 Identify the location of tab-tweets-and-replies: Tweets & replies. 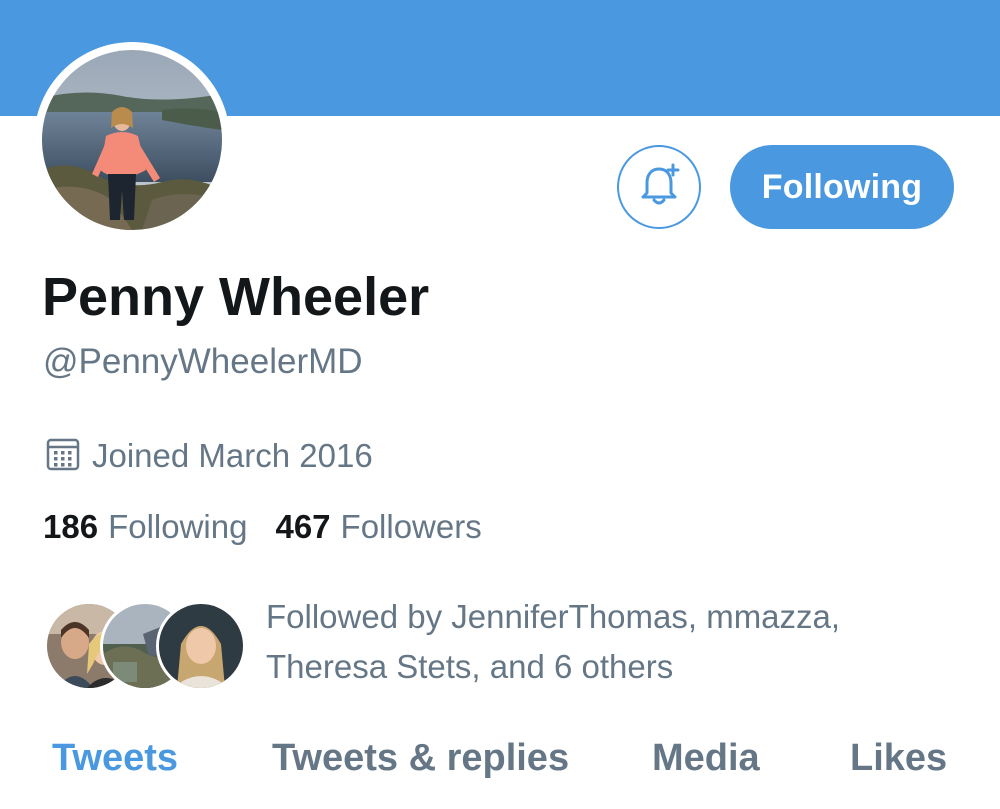
(420, 758).